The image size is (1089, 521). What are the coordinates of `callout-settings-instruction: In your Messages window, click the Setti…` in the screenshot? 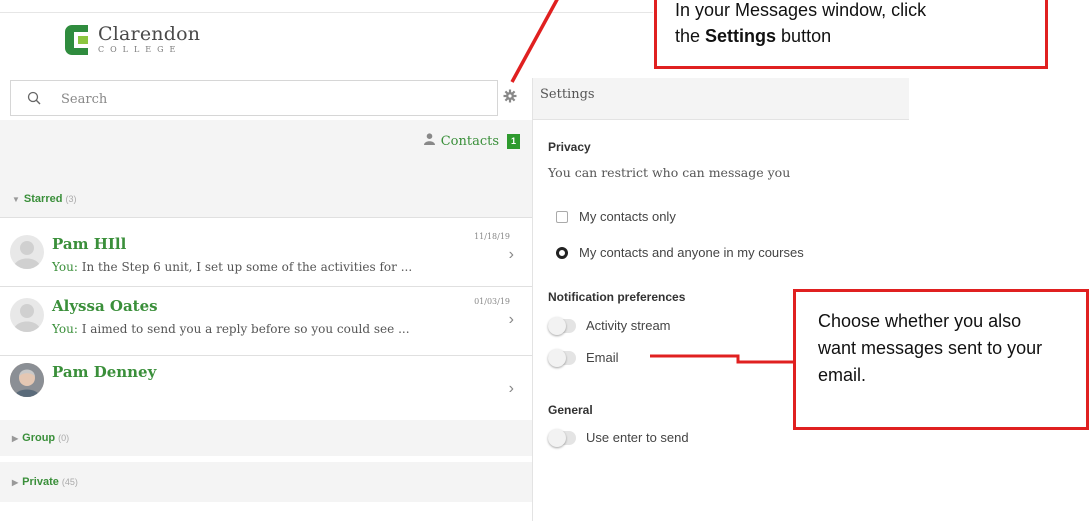 It's located at (851, 34).